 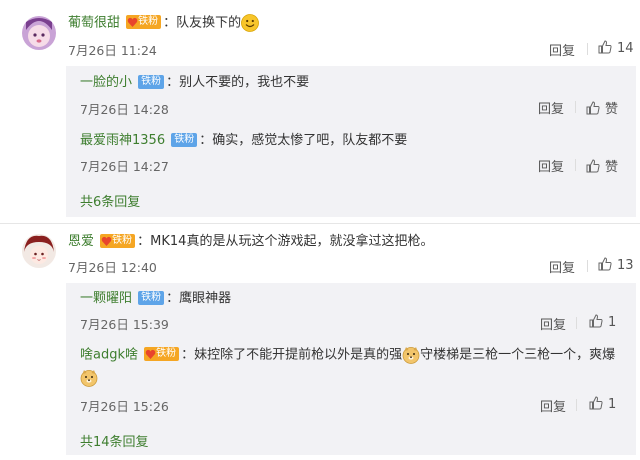 I want to click on reply-time: 7月26日 15:39, so click(x=124, y=324).